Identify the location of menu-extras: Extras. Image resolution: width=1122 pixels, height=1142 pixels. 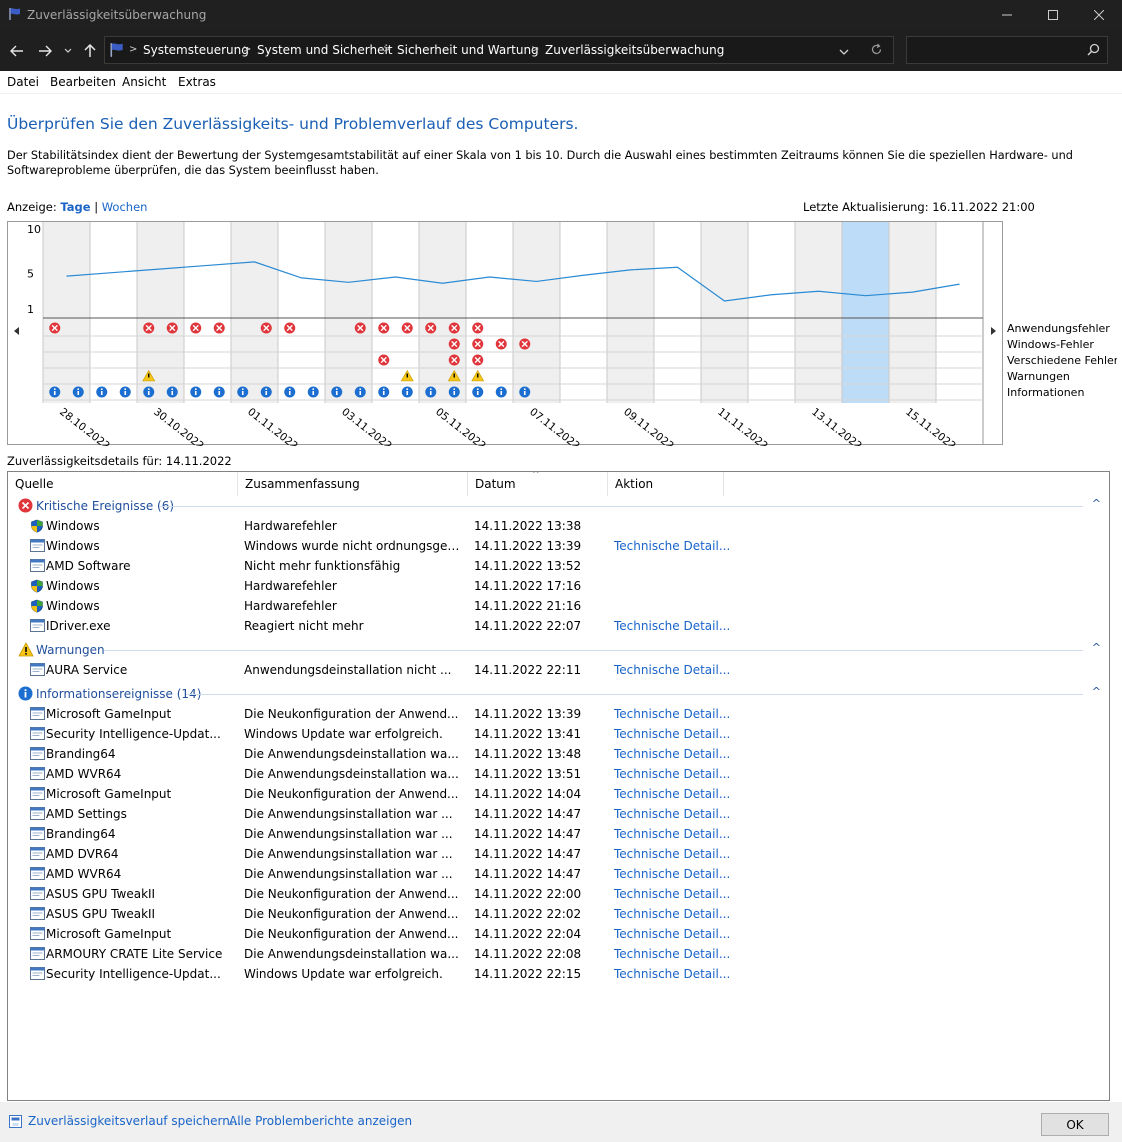
(197, 82).